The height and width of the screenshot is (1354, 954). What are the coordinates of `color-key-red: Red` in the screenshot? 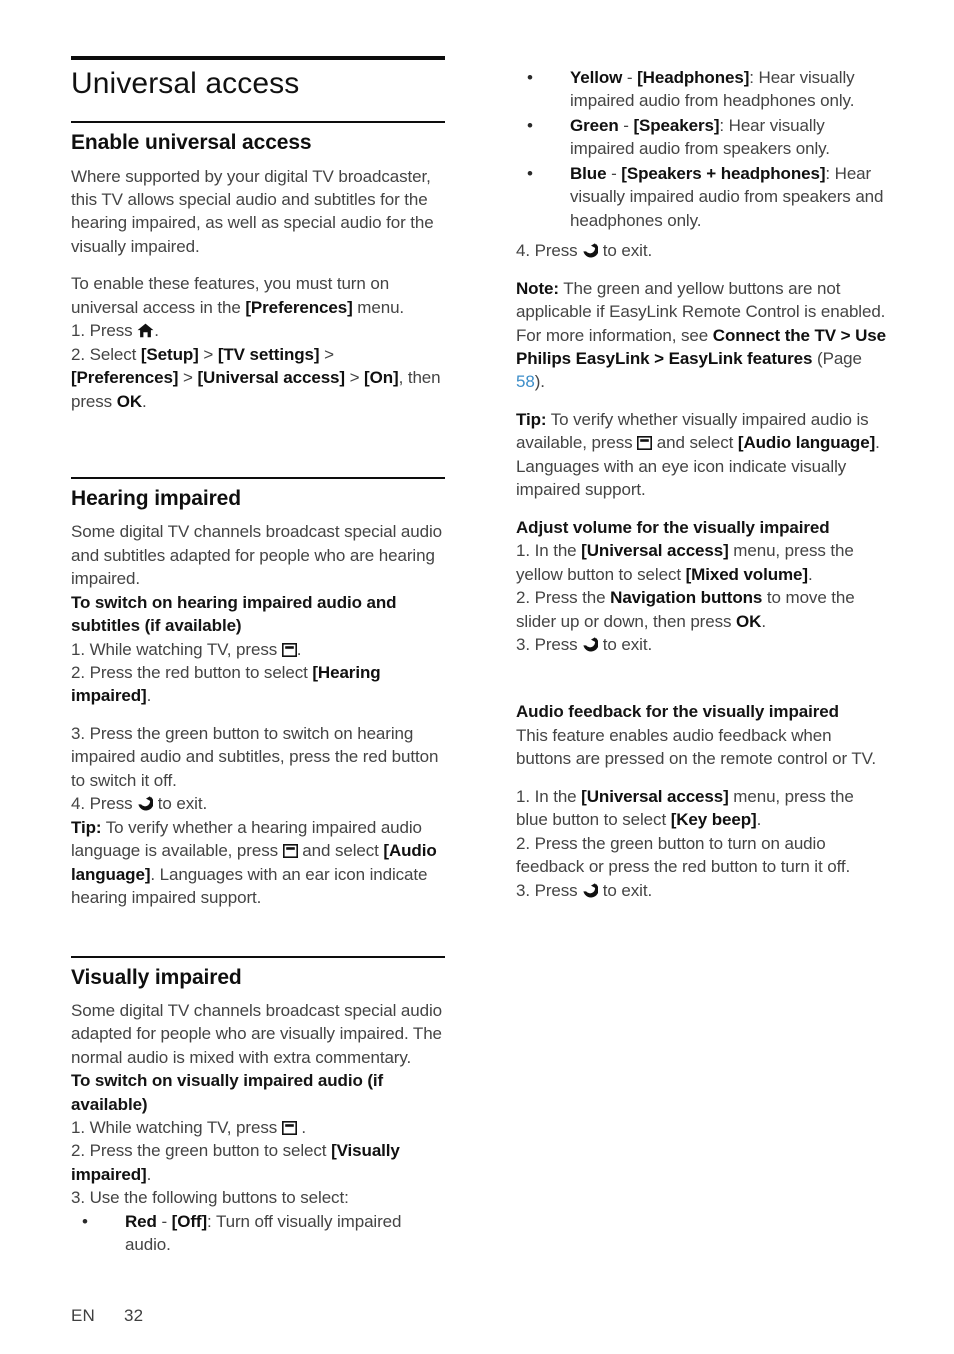 It's located at (141, 1221).